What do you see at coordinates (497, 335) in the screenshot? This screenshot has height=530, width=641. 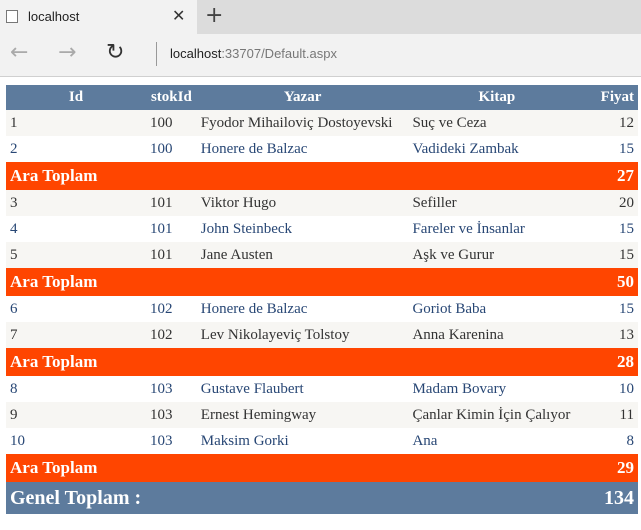 I see `cell-kitap: Anna Karenina` at bounding box center [497, 335].